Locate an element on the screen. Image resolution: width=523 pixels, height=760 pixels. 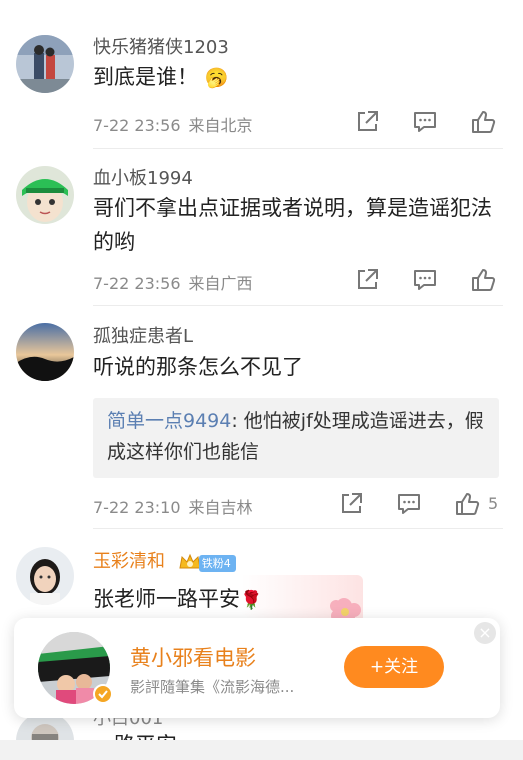
follow-button: +关注 is located at coordinates (394, 667).